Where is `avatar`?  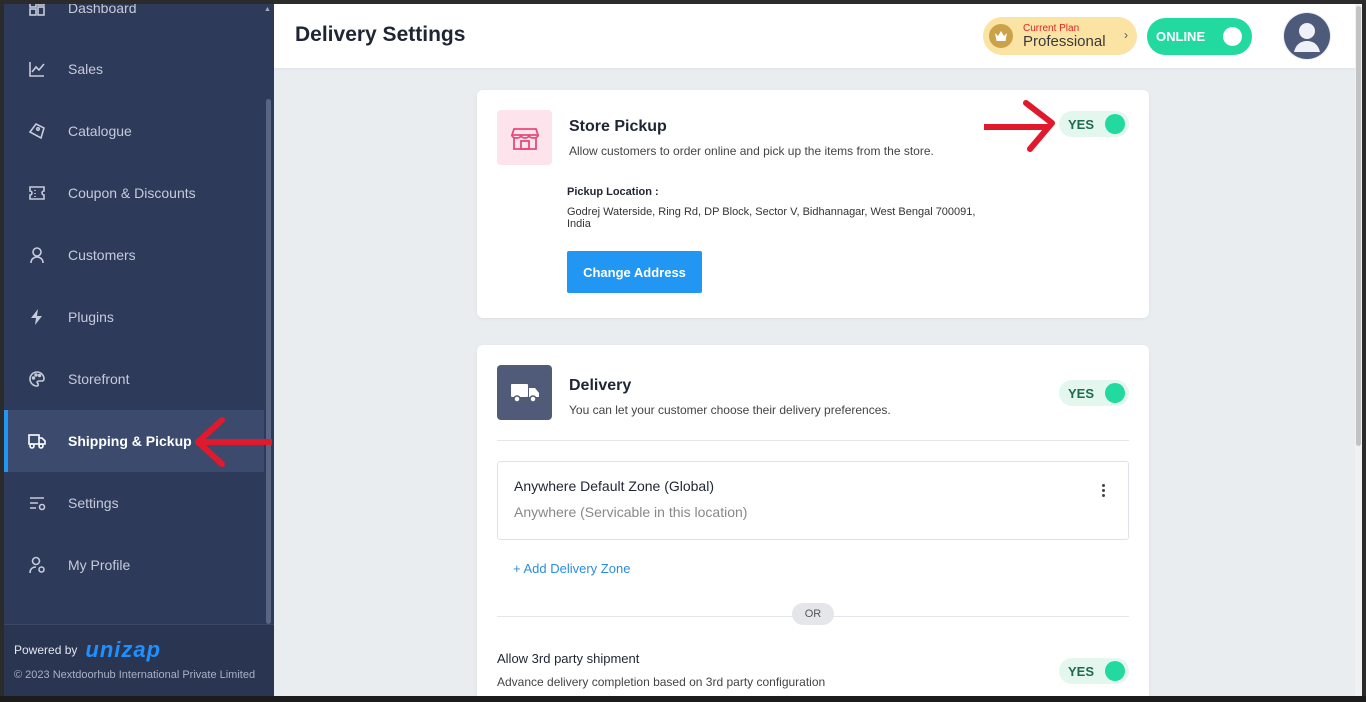
avatar is located at coordinates (1307, 36).